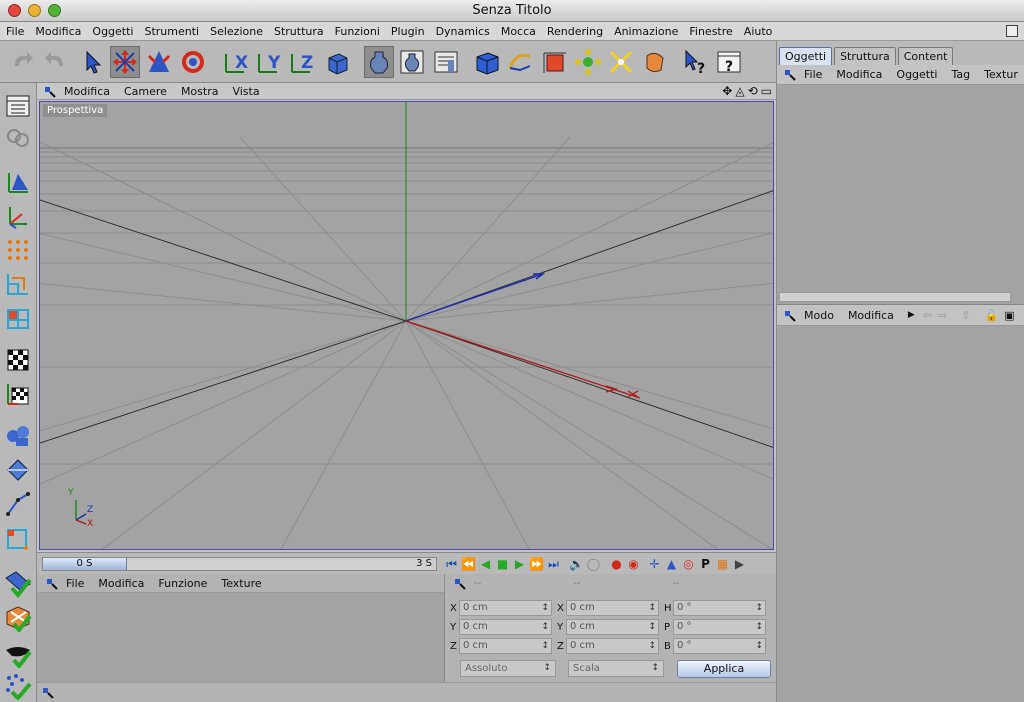 Image resolution: width=1024 pixels, height=702 pixels. Describe the element at coordinates (789, 315) in the screenshot. I see `attributes-pin-icon` at that location.